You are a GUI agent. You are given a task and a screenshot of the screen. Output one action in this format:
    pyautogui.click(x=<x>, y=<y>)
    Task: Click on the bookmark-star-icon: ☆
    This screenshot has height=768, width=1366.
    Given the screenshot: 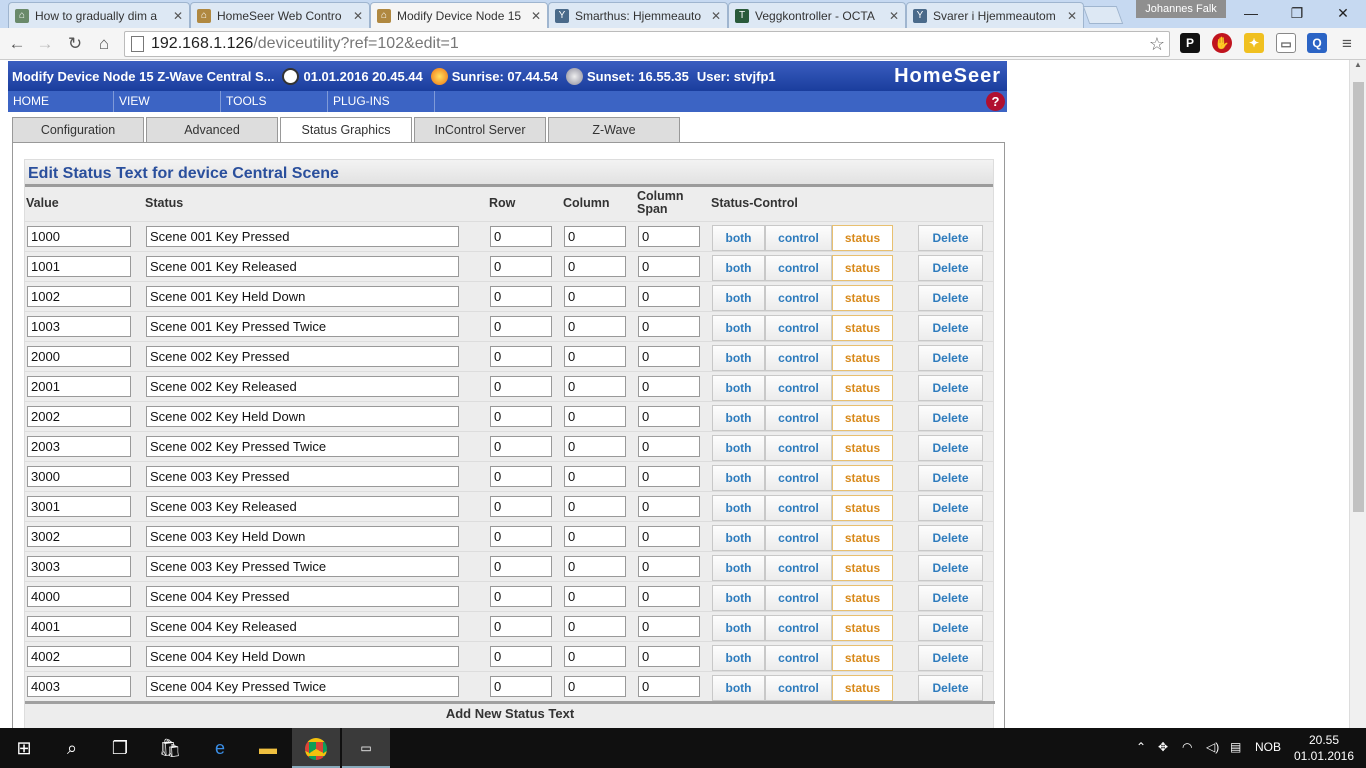 What is the action you would take?
    pyautogui.click(x=1157, y=44)
    